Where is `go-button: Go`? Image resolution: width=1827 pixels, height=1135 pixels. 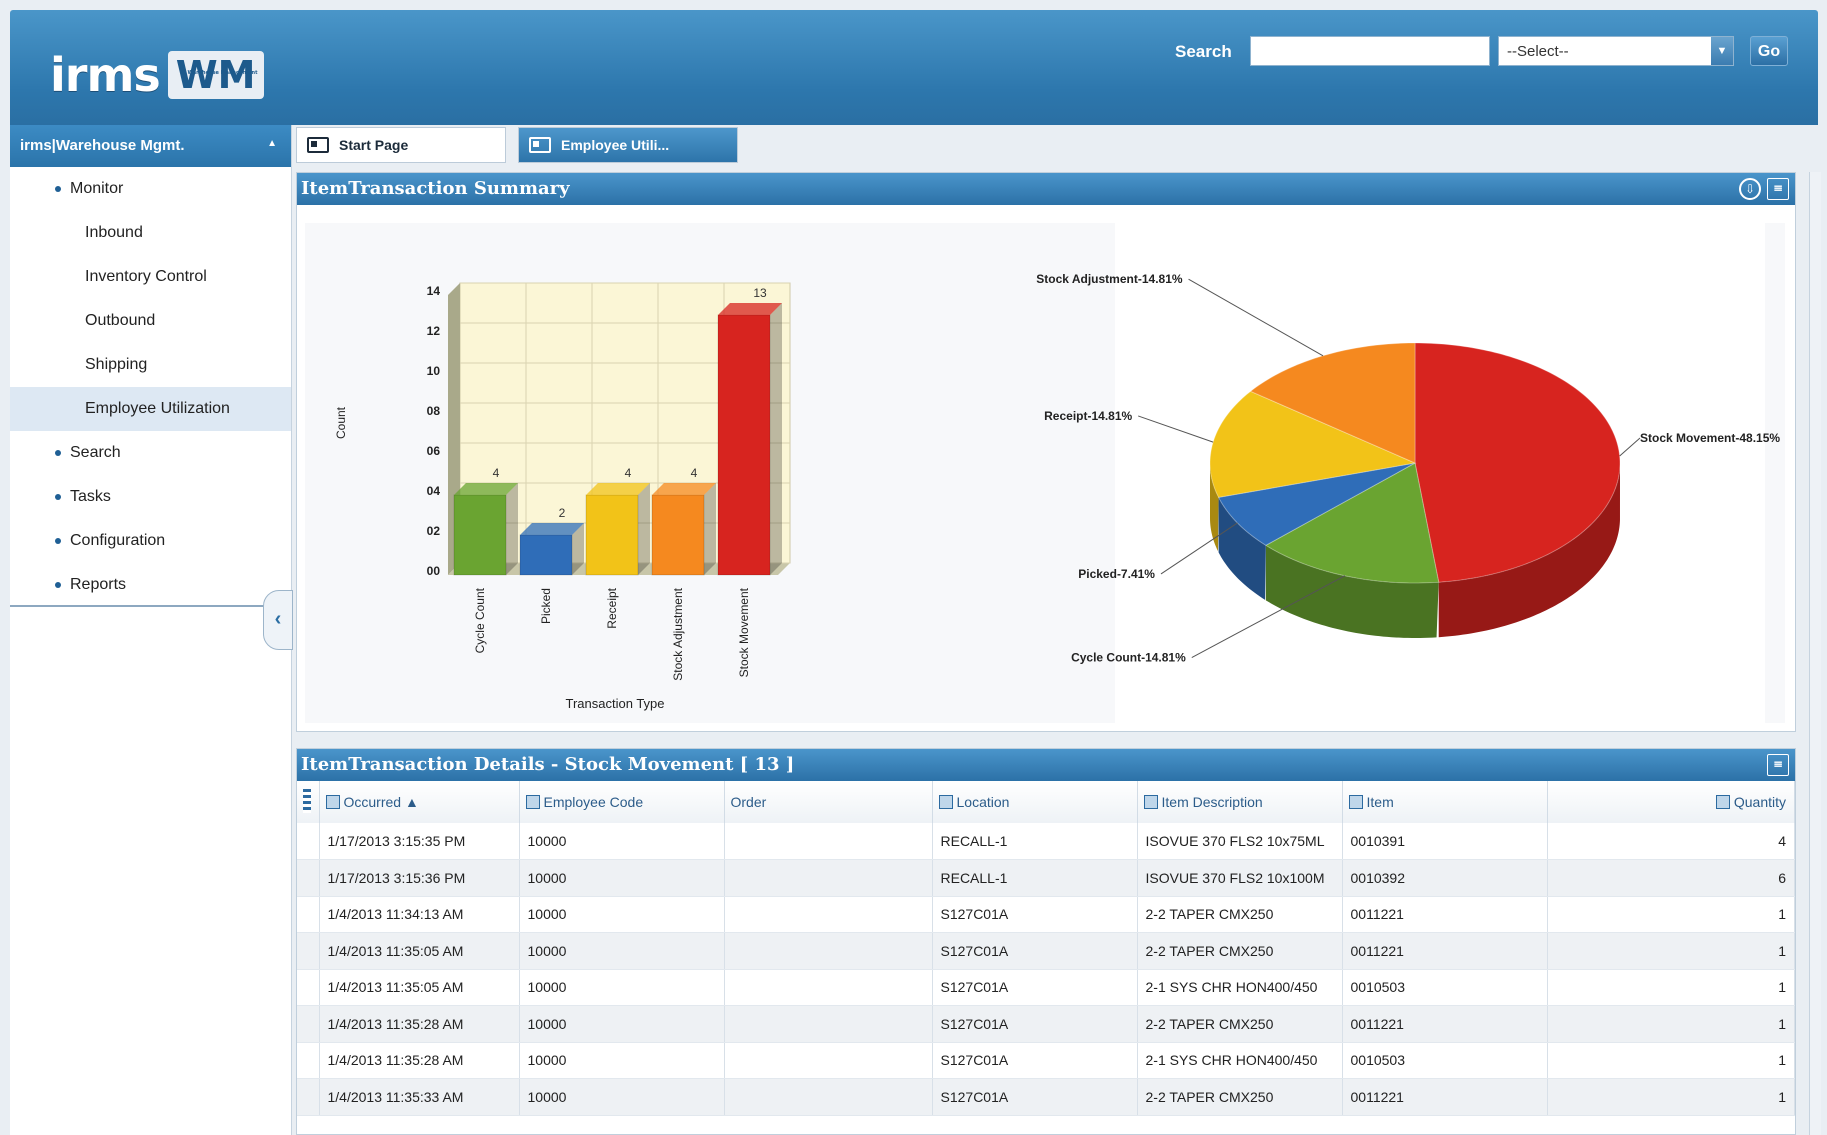
go-button: Go is located at coordinates (1769, 51).